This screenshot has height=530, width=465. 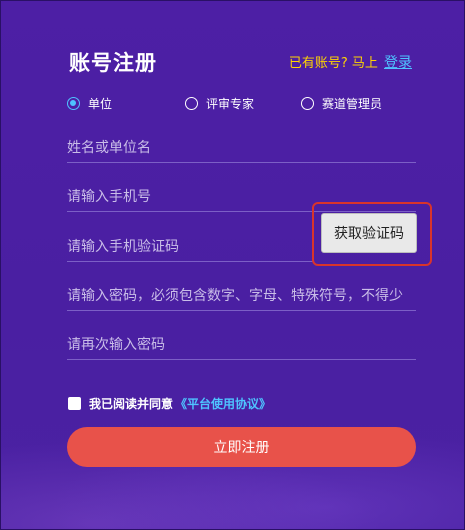 What do you see at coordinates (100, 104) in the screenshot?
I see `role-radio-label: 单位` at bounding box center [100, 104].